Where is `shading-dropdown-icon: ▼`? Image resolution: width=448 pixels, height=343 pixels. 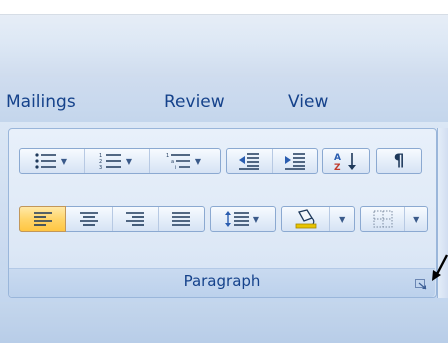 shading-dropdown-icon: ▼ is located at coordinates (342, 219).